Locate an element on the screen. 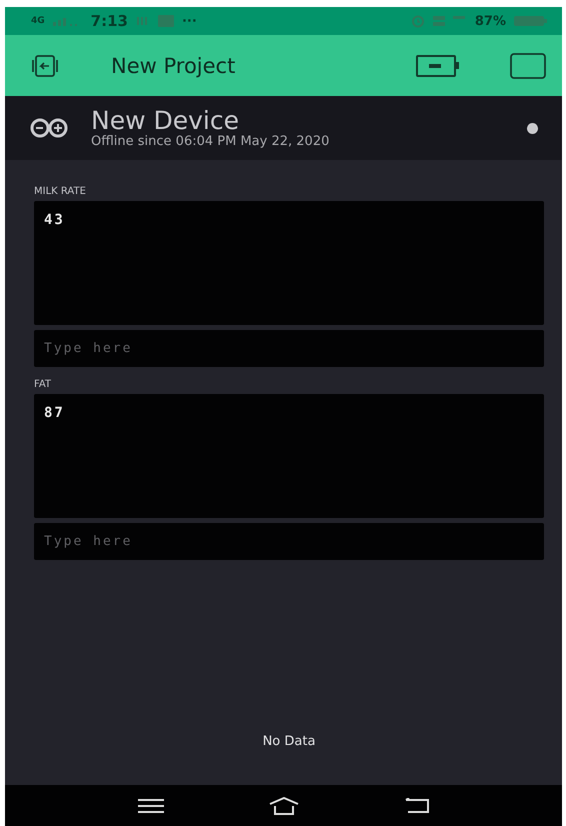  status-time: 7:13 is located at coordinates (109, 21).